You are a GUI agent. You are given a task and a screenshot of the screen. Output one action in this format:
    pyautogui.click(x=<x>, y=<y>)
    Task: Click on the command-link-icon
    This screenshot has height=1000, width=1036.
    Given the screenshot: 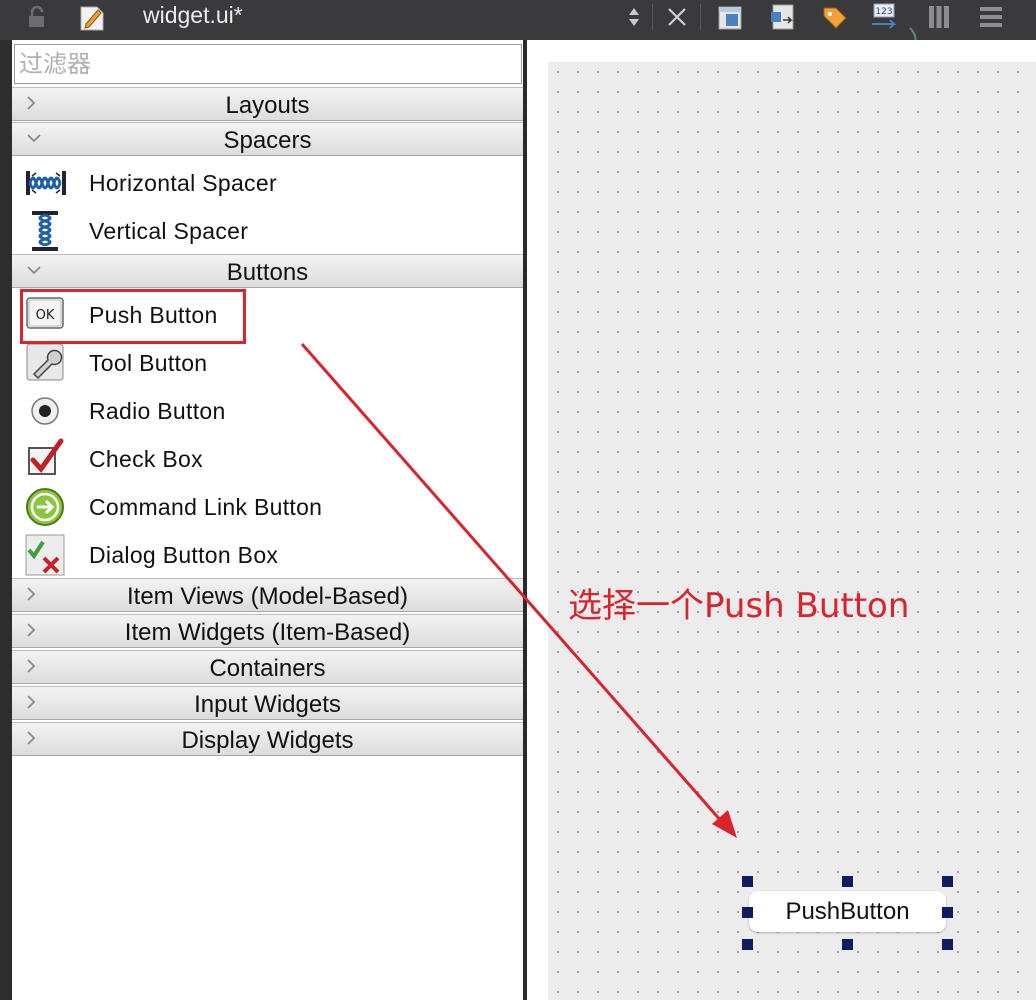 What is the action you would take?
    pyautogui.click(x=46, y=507)
    